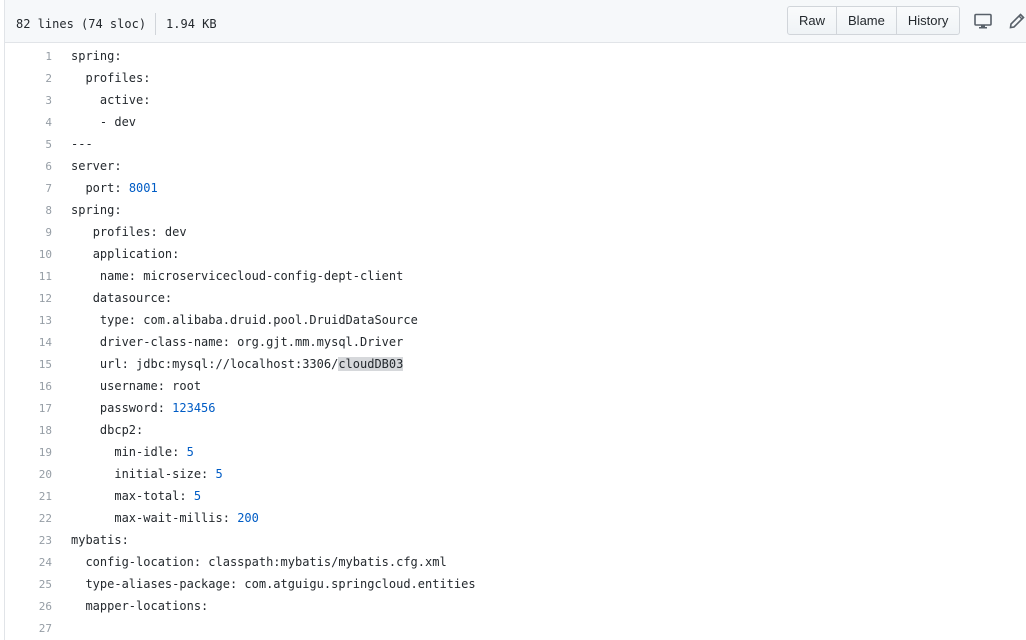 The width and height of the screenshot is (1026, 640). What do you see at coordinates (38, 496) in the screenshot?
I see `line-number: 21` at bounding box center [38, 496].